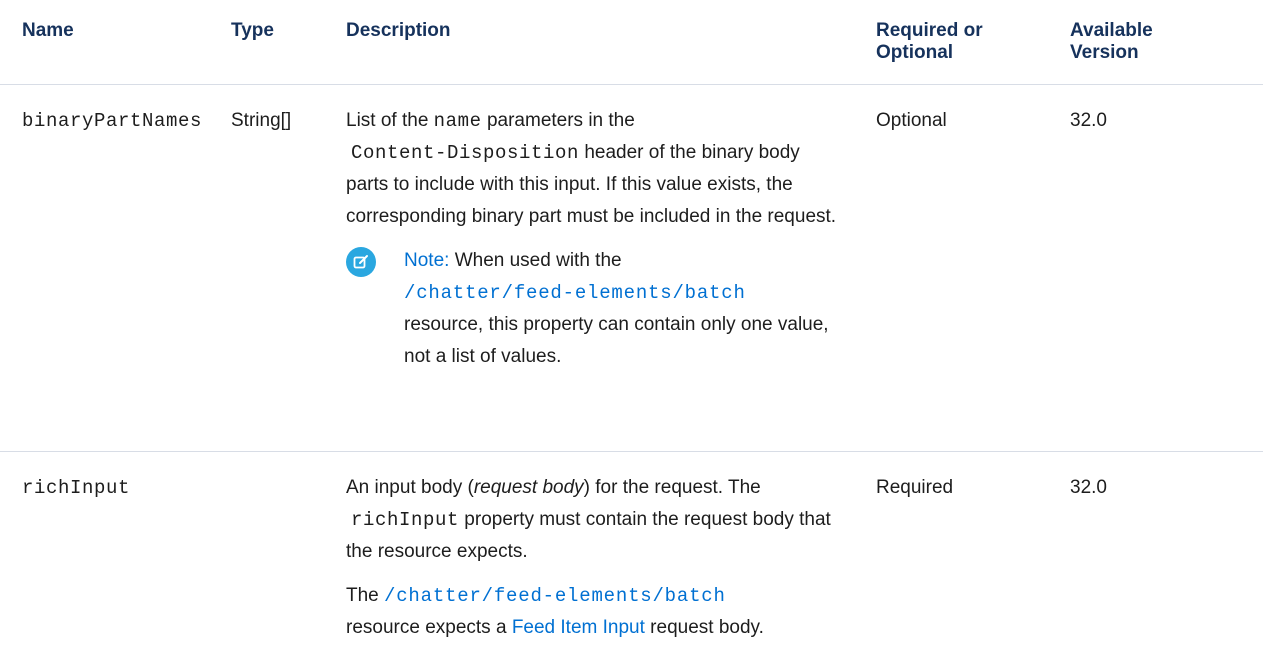 The width and height of the screenshot is (1263, 660). What do you see at coordinates (410, 487) in the screenshot?
I see `desc-text: An input body (` at bounding box center [410, 487].